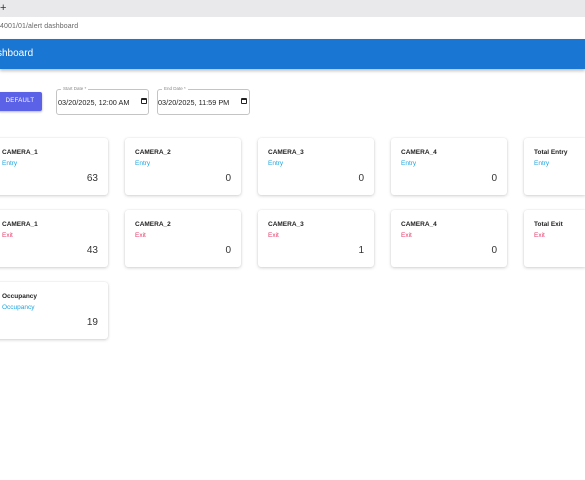  I want to click on new-tab-button: +, so click(3, 8).